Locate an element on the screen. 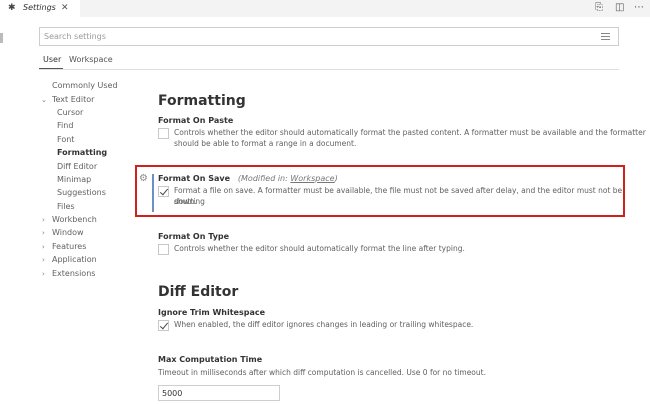 This screenshot has height=404, width=650. toc-files: Files is located at coordinates (66, 207).